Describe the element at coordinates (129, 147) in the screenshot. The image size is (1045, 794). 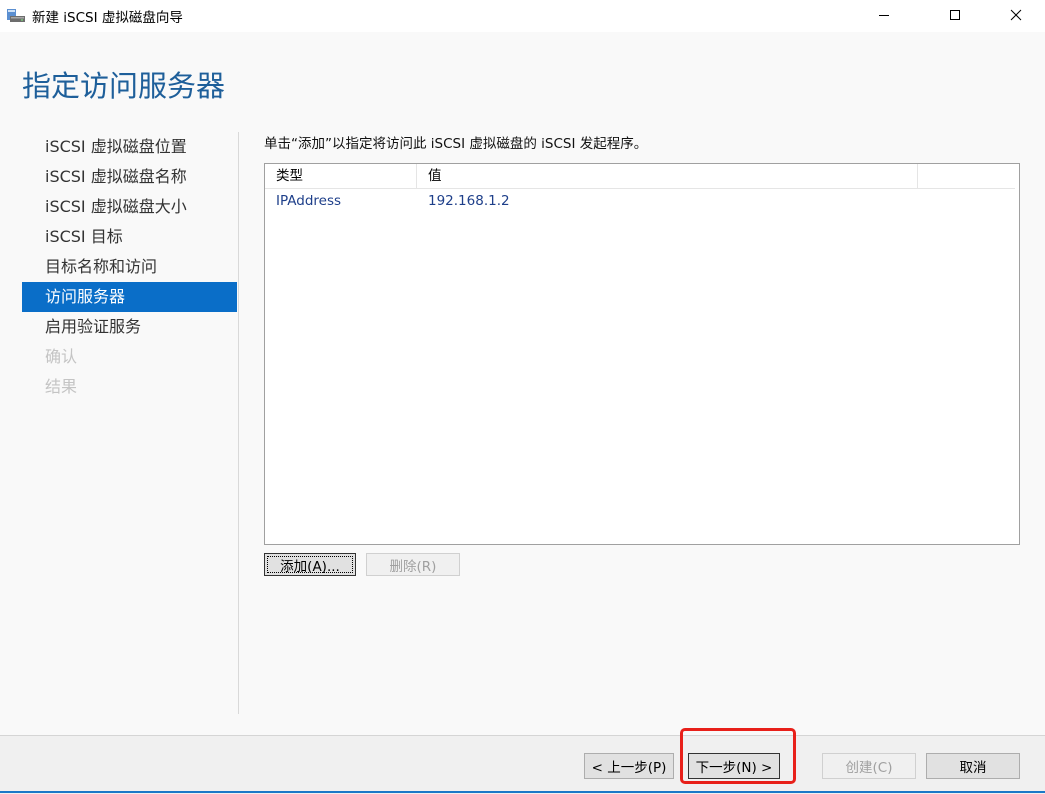
I see `nav-item-virtual-disk-location: iSCSI 虚拟磁盘位置` at that location.